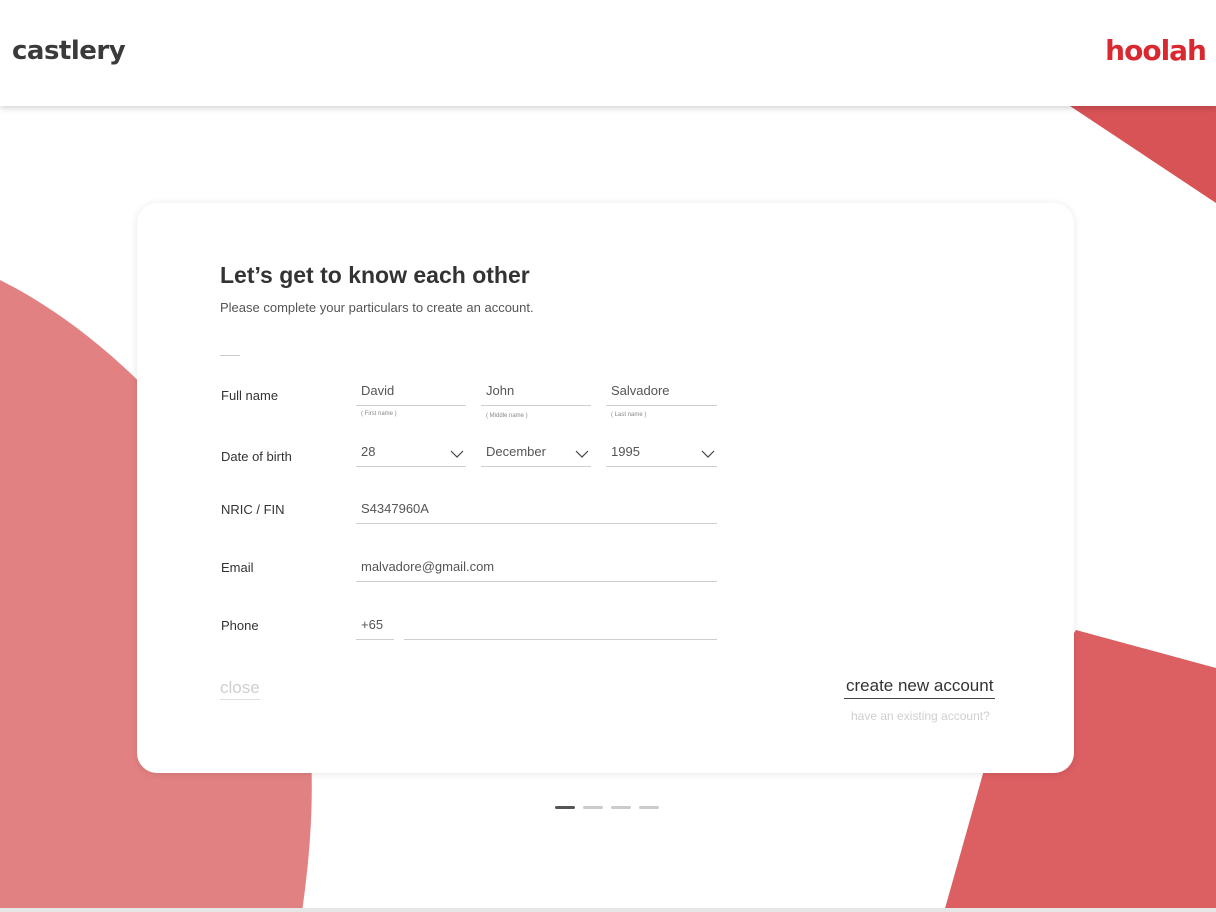 The image size is (1216, 912). What do you see at coordinates (1156, 50) in the screenshot?
I see `hoolah-logo: hoolah` at bounding box center [1156, 50].